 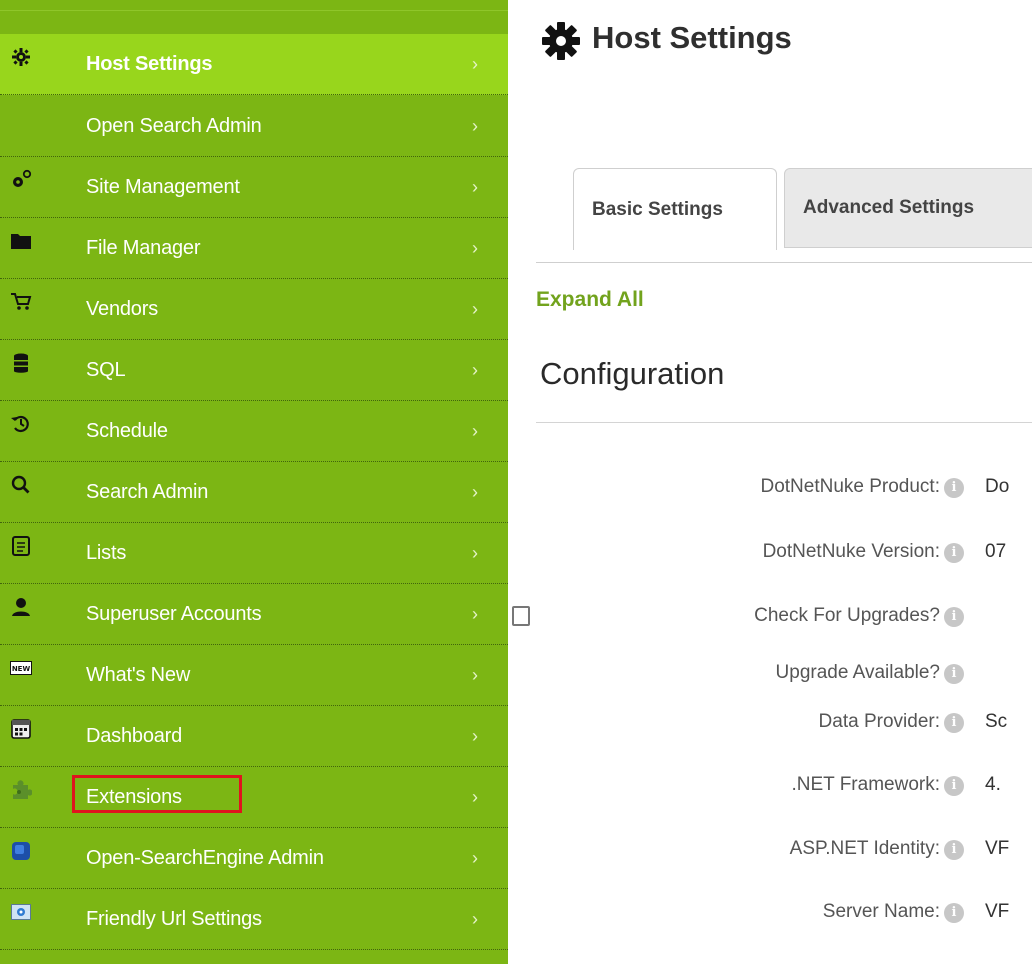 What do you see at coordinates (106, 553) in the screenshot?
I see `sidebar-item-label: Lists` at bounding box center [106, 553].